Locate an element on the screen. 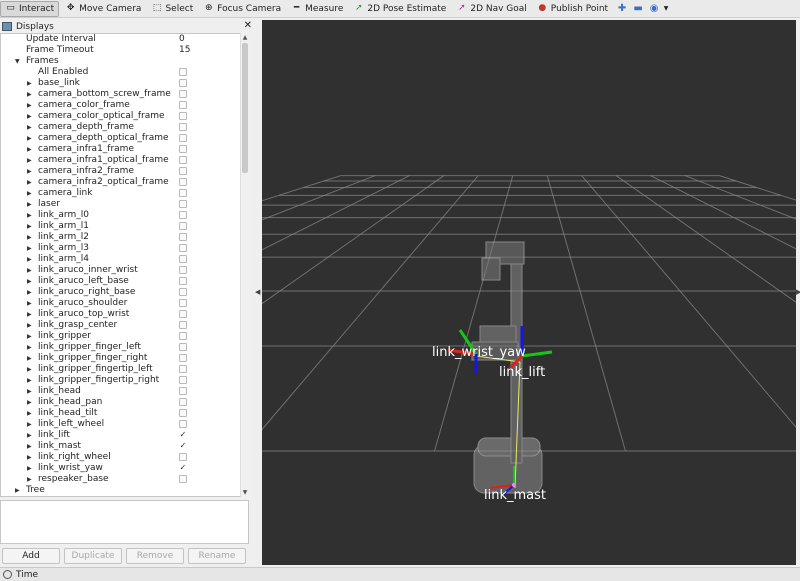 This screenshot has height=581, width=800. frame-row: ▶ link_wrist_yaw ✓ is located at coordinates (121, 468).